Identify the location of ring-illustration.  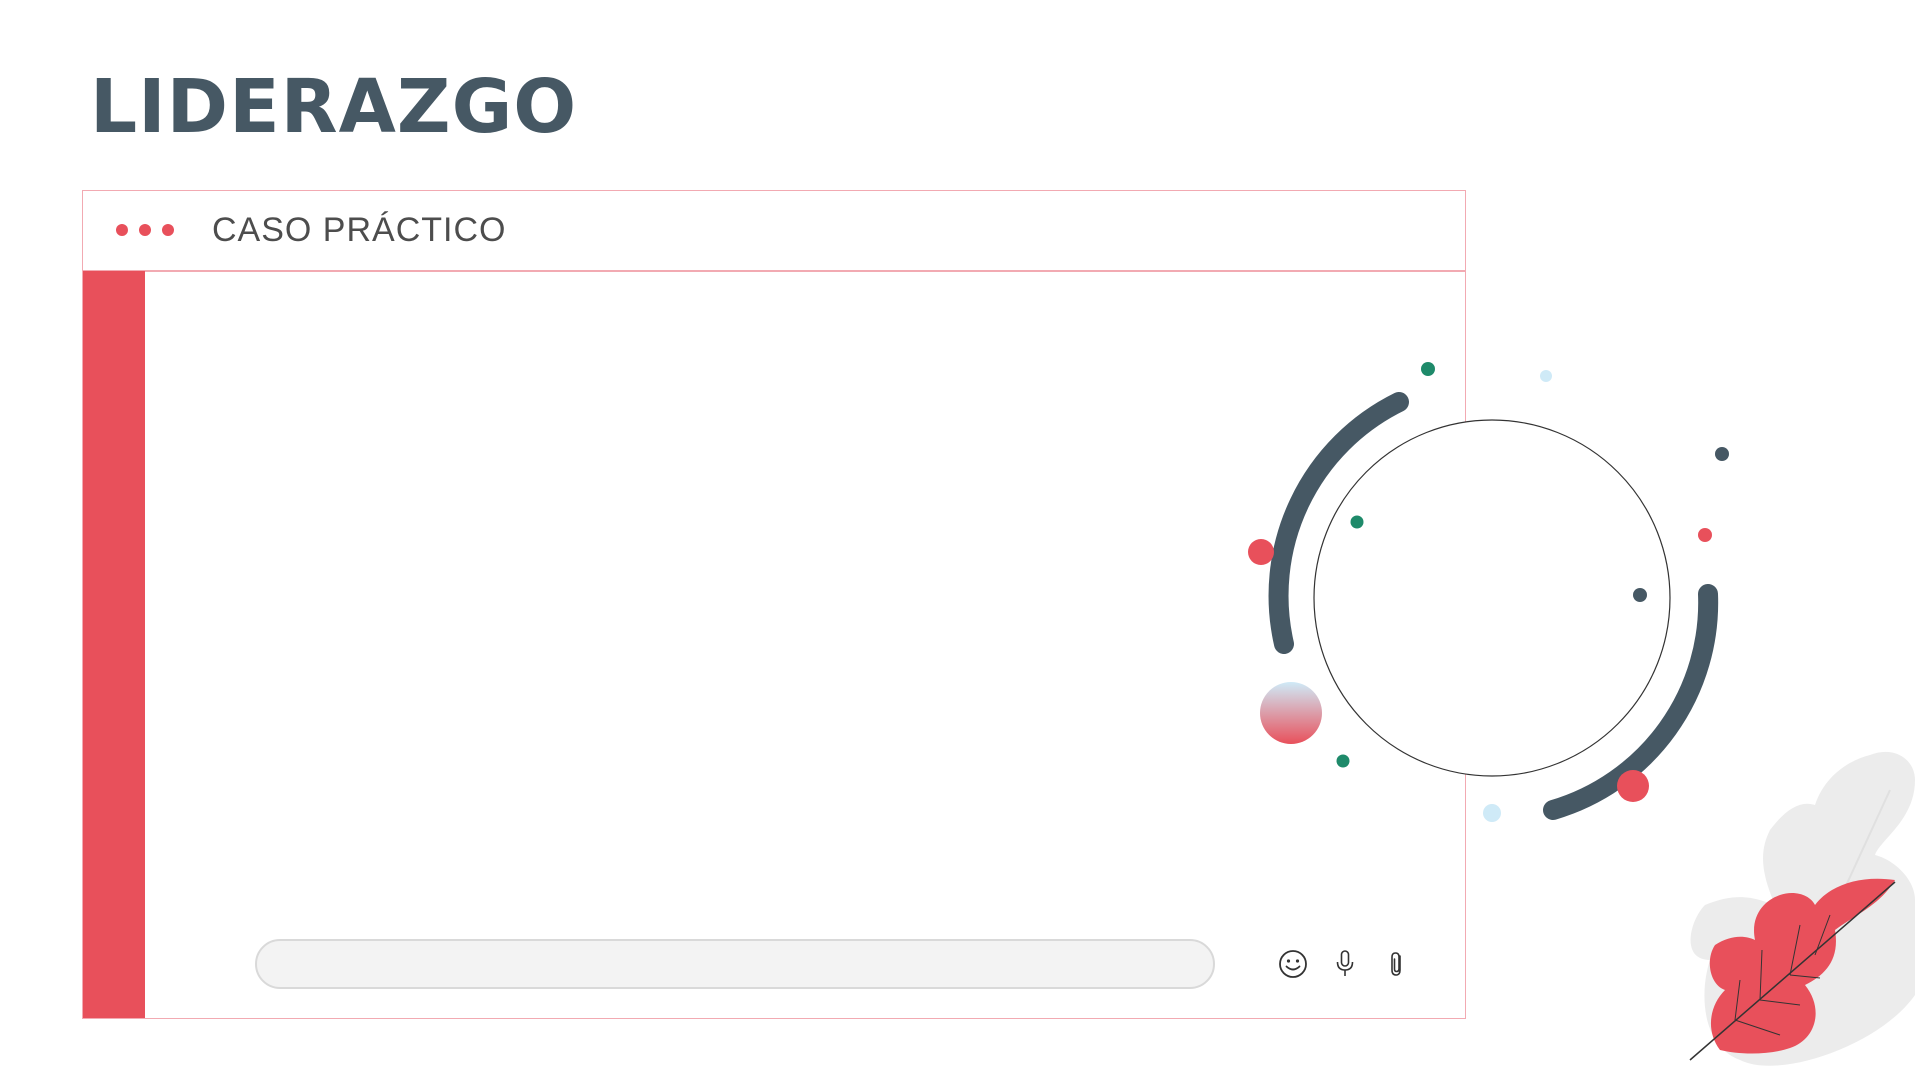
(1488, 592).